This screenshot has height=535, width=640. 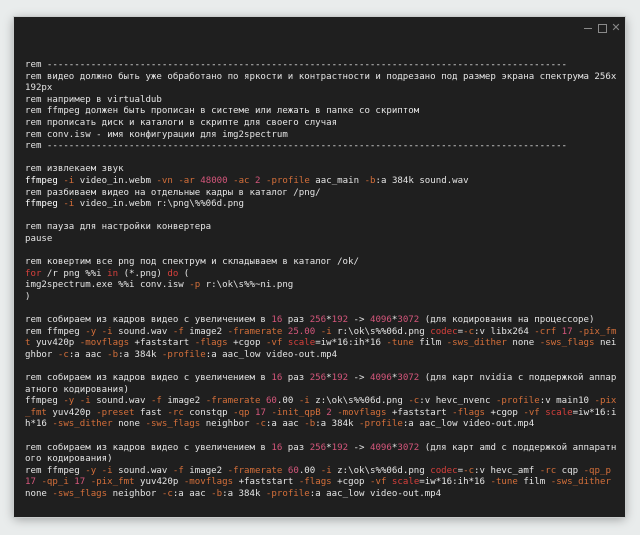 I want to click on code-token-text: yuv420p, so click(x=159, y=482).